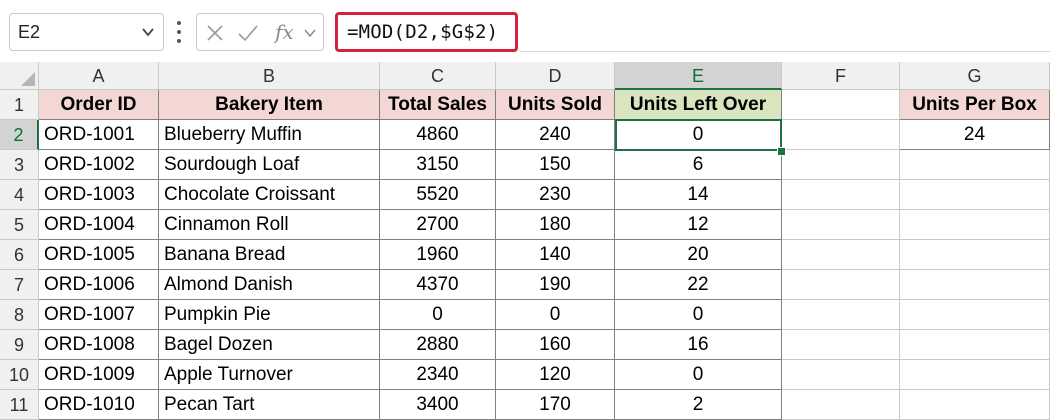  What do you see at coordinates (438, 76) in the screenshot?
I see `column-header-c: C` at bounding box center [438, 76].